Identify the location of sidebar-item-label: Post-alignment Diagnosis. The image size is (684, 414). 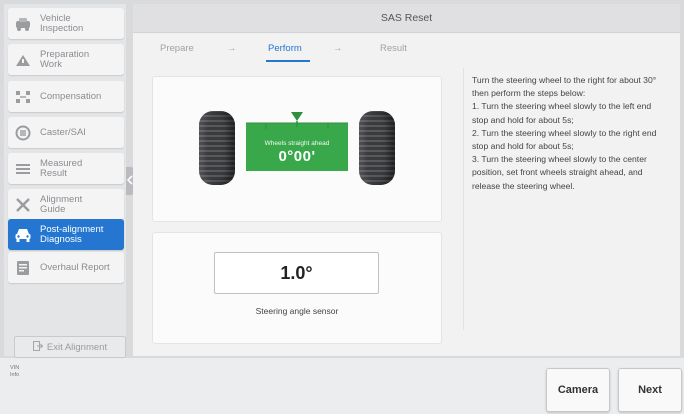
(72, 234).